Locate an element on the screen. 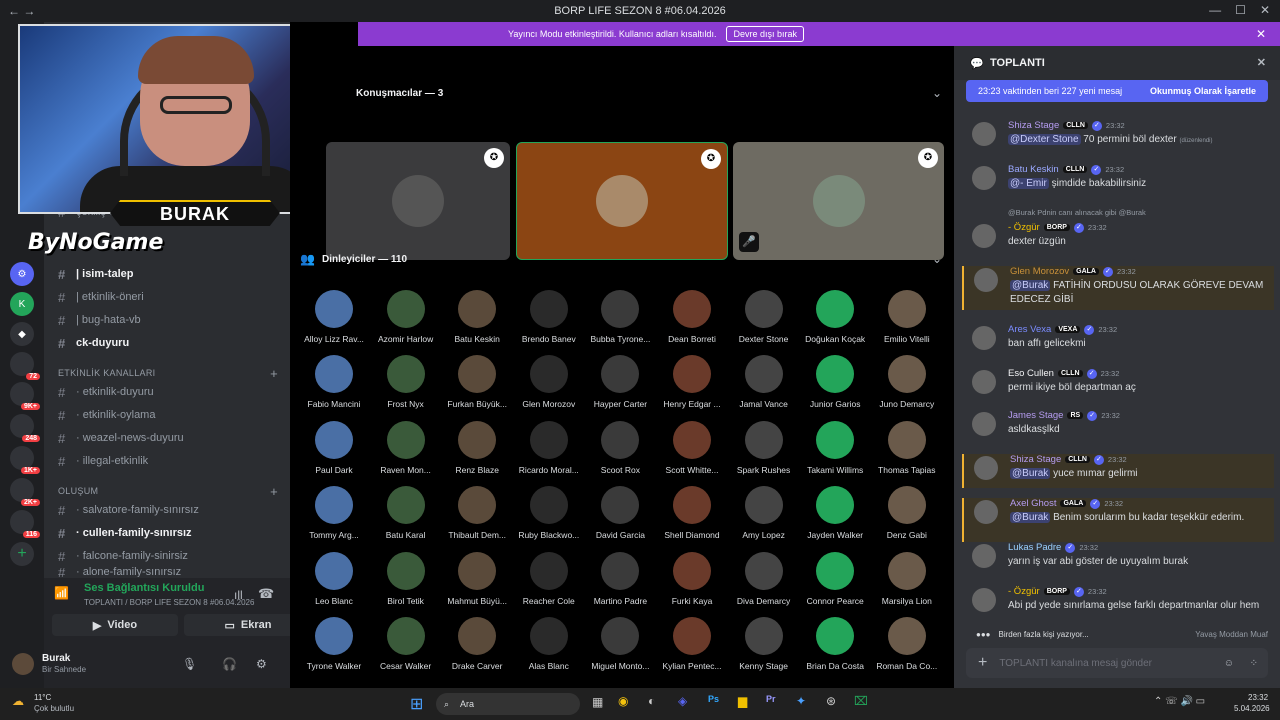 The width and height of the screenshot is (1280, 720). audience-member: Takami Willims is located at coordinates (835, 447).